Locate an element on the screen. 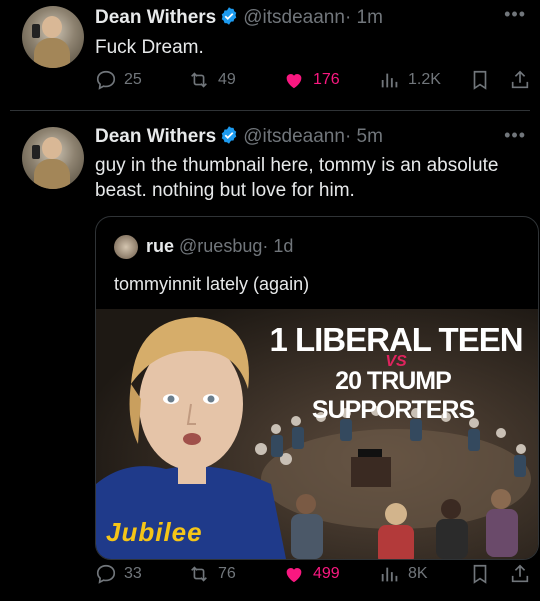  quote-handle: @ruesbug is located at coordinates (221, 246).